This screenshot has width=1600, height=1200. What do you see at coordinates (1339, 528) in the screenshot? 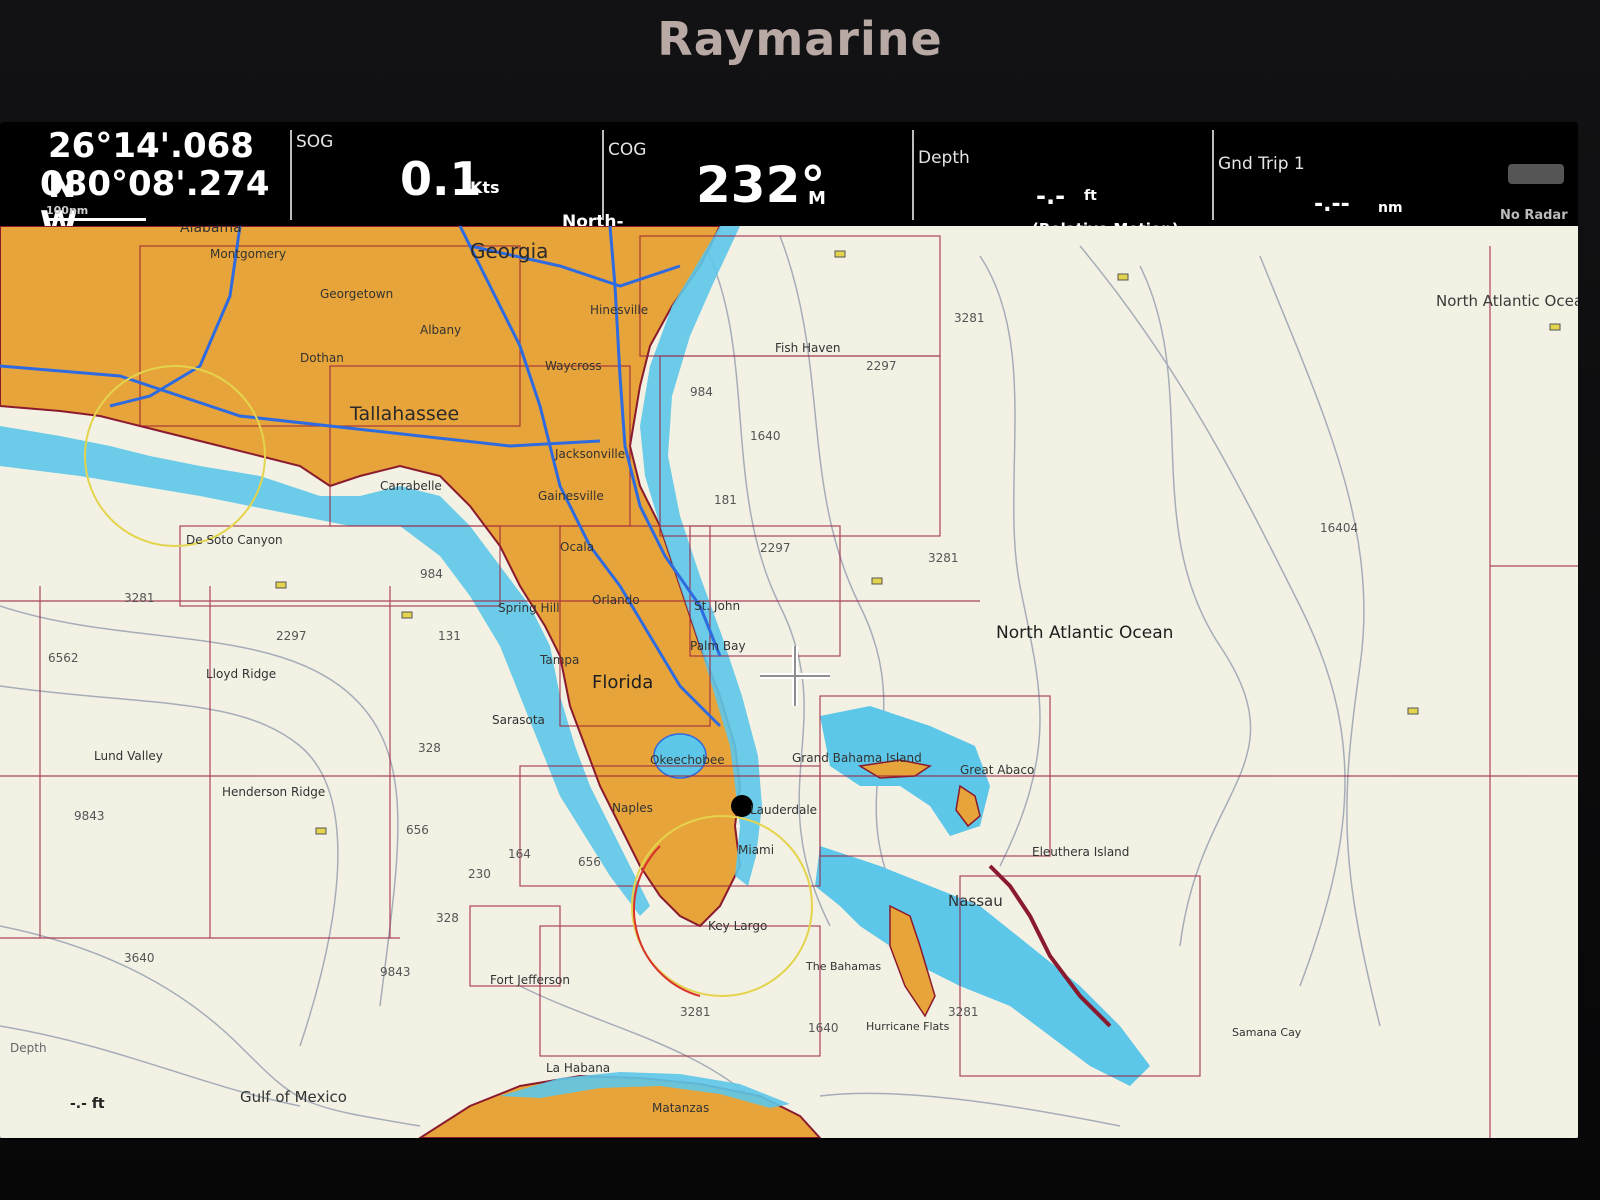
I see `svg-text: 16404` at bounding box center [1339, 528].